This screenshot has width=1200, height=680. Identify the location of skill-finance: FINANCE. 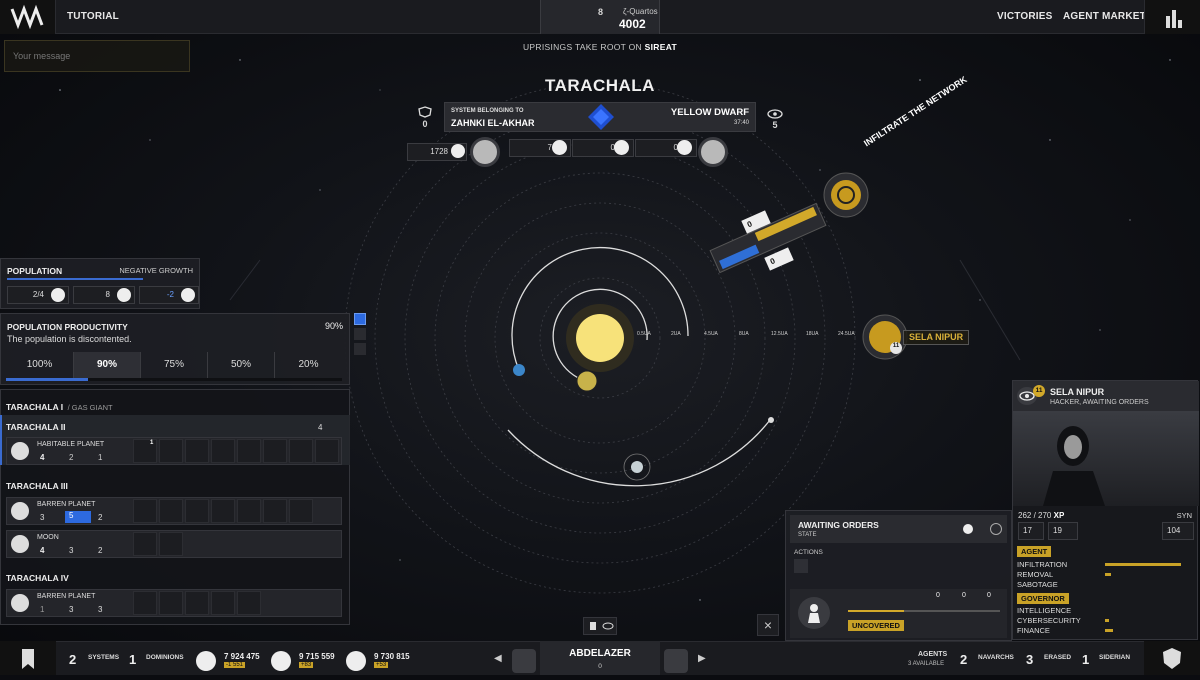
(1033, 630).